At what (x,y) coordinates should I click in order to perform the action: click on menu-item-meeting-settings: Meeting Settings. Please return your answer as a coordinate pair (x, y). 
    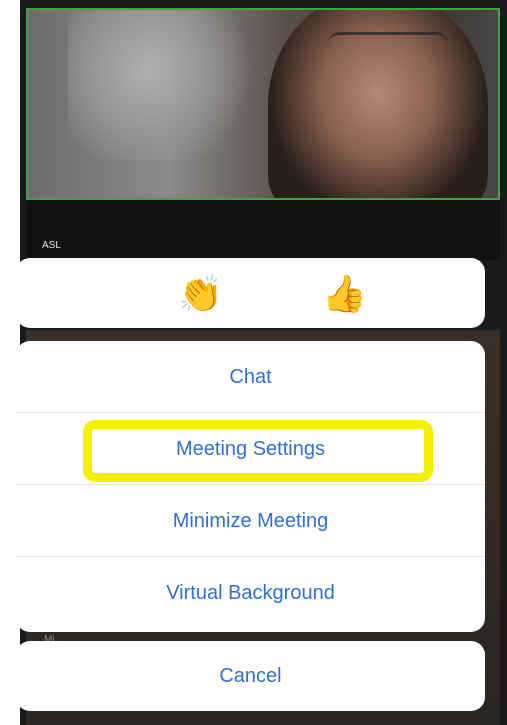
    Looking at the image, I should click on (250, 449).